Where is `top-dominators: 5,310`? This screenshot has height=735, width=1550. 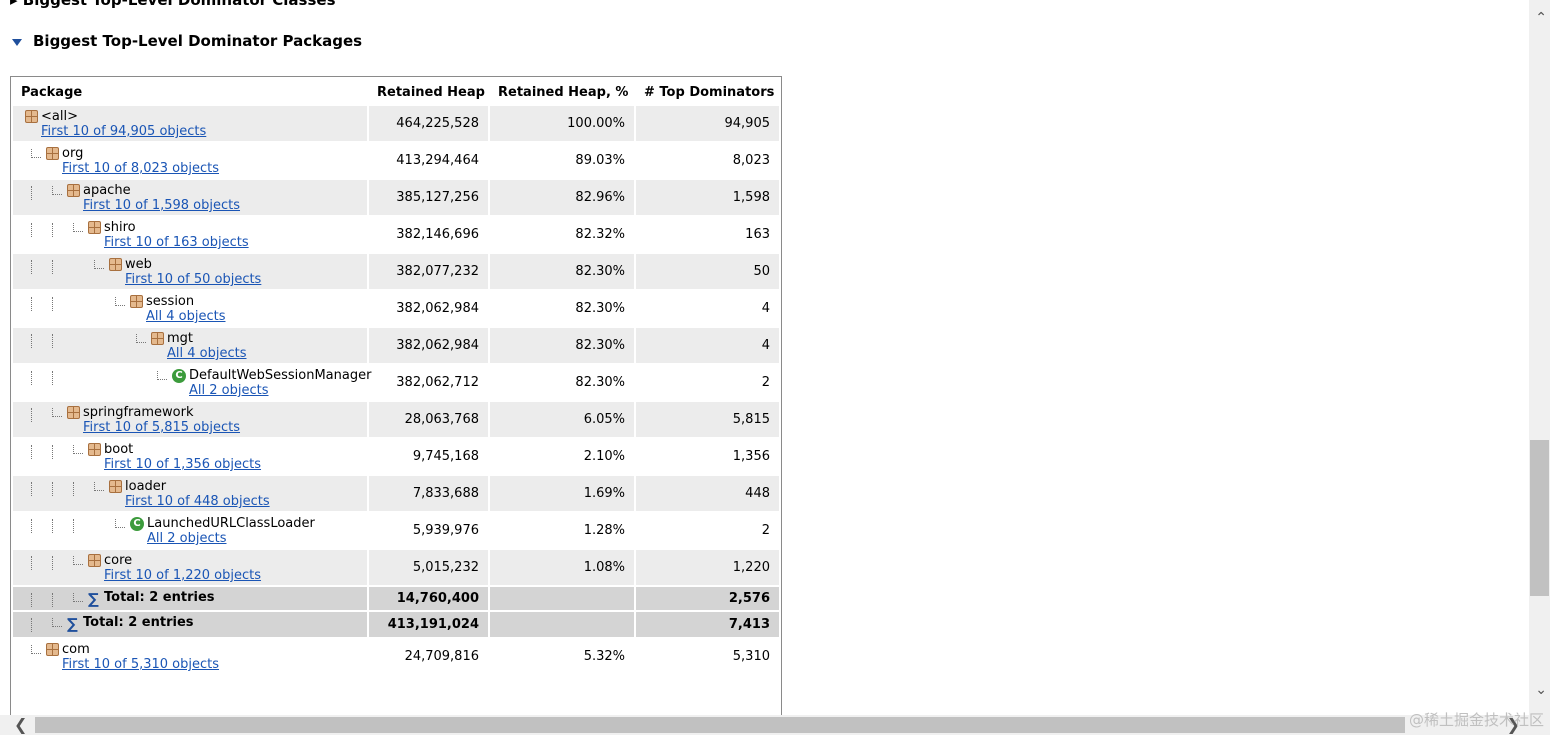
top-dominators: 5,310 is located at coordinates (707, 656).